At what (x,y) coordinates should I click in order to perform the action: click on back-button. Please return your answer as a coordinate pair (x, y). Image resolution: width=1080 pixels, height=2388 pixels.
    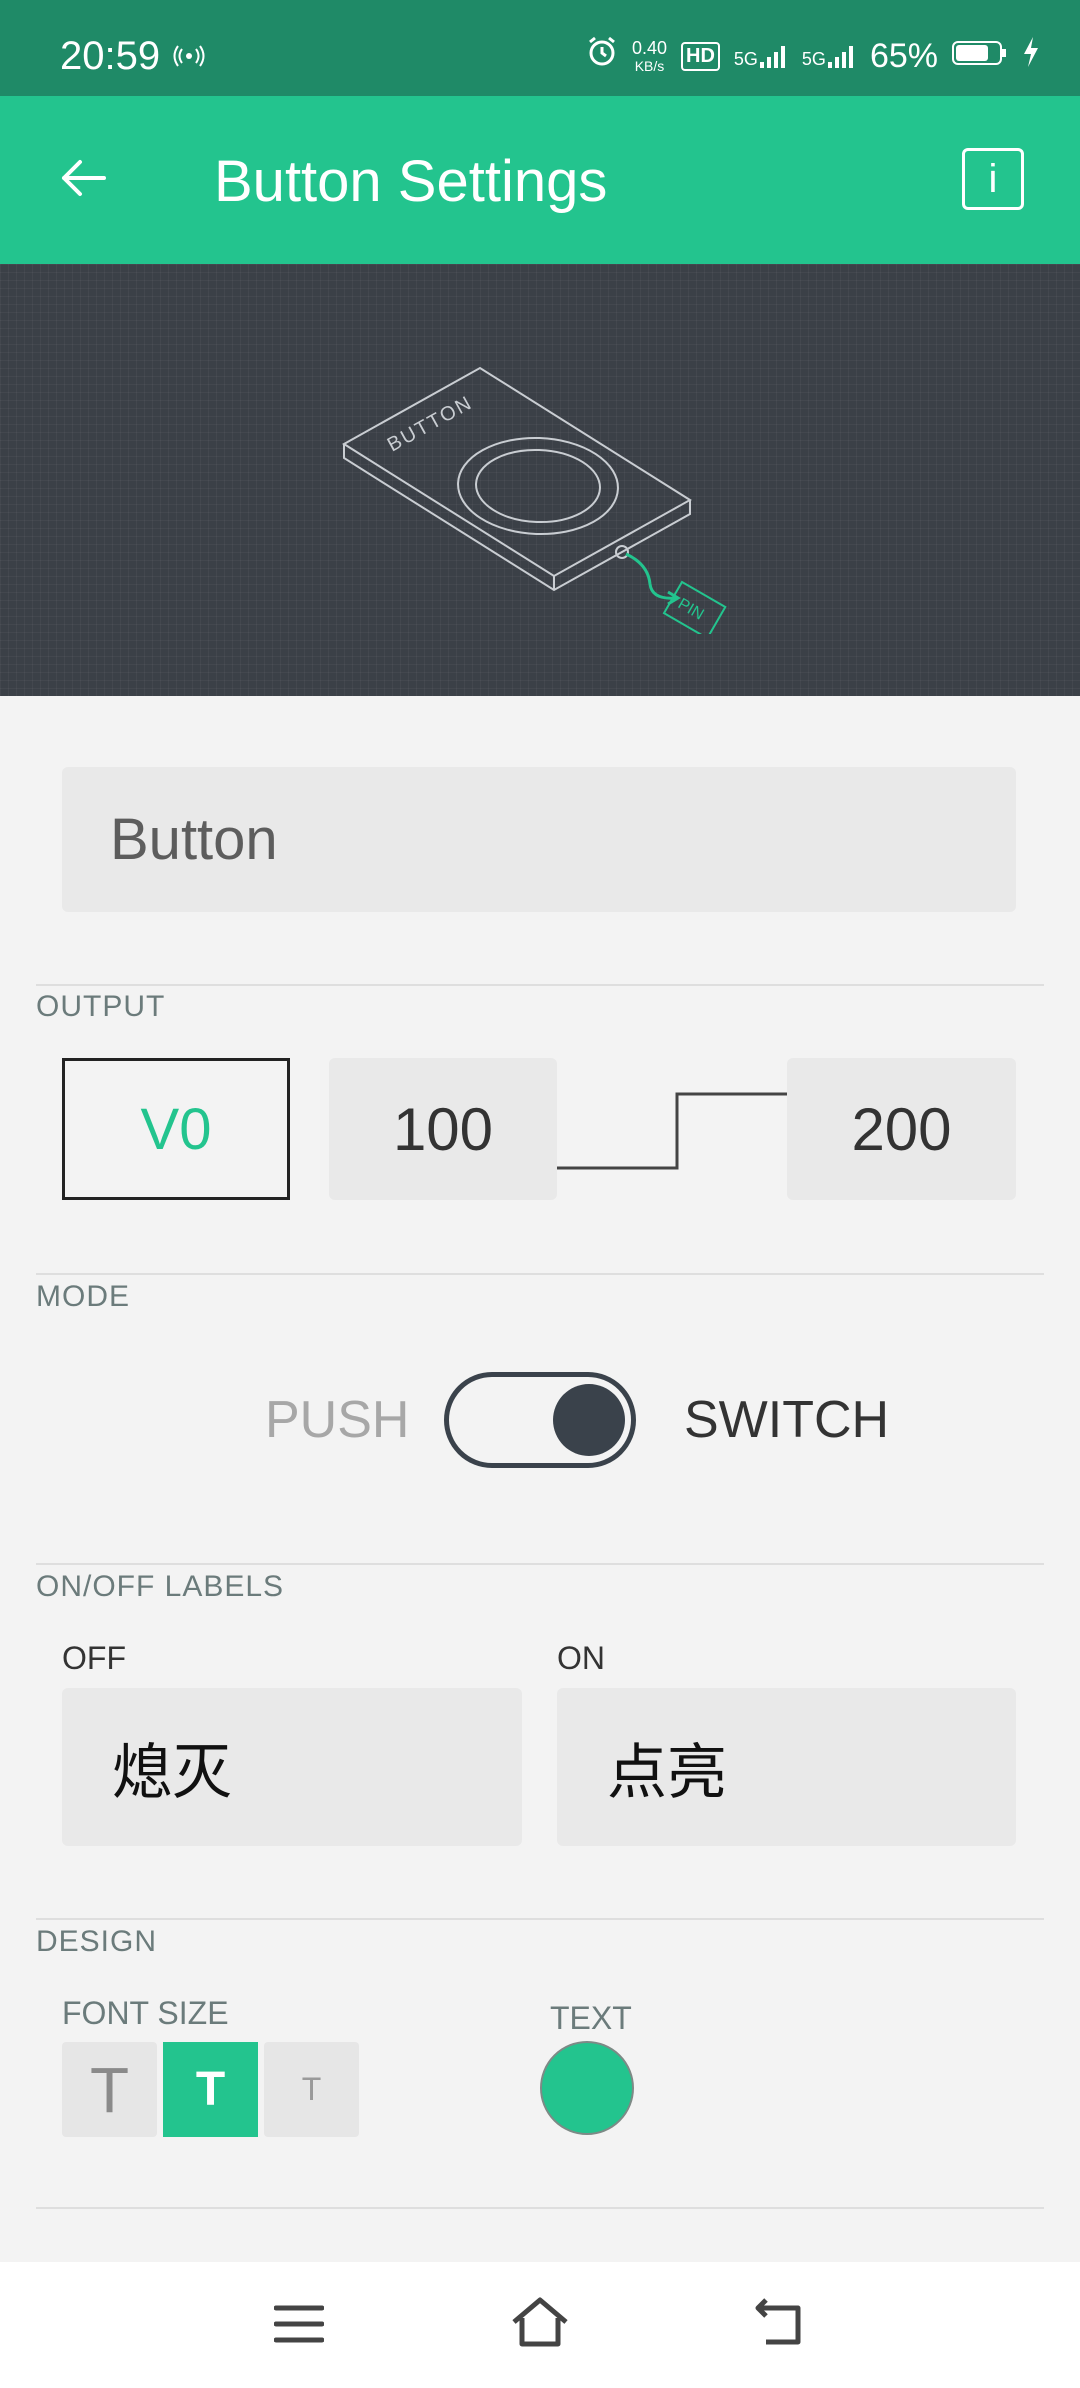
    Looking at the image, I should click on (84, 180).